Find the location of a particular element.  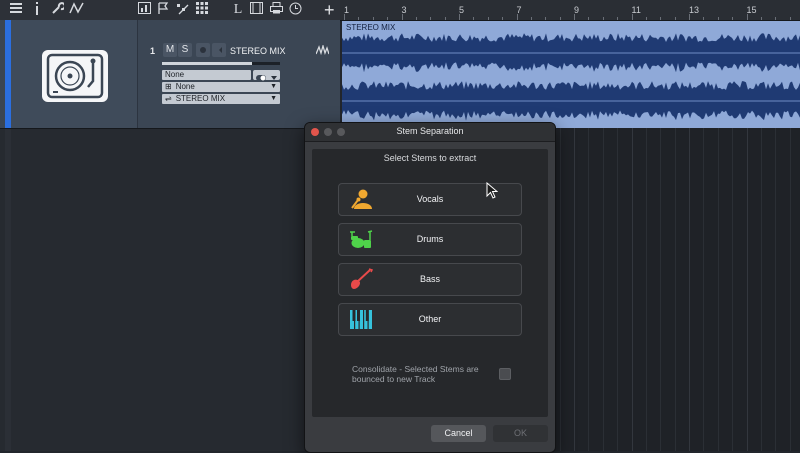

menu-icon is located at coordinates (16, 10).